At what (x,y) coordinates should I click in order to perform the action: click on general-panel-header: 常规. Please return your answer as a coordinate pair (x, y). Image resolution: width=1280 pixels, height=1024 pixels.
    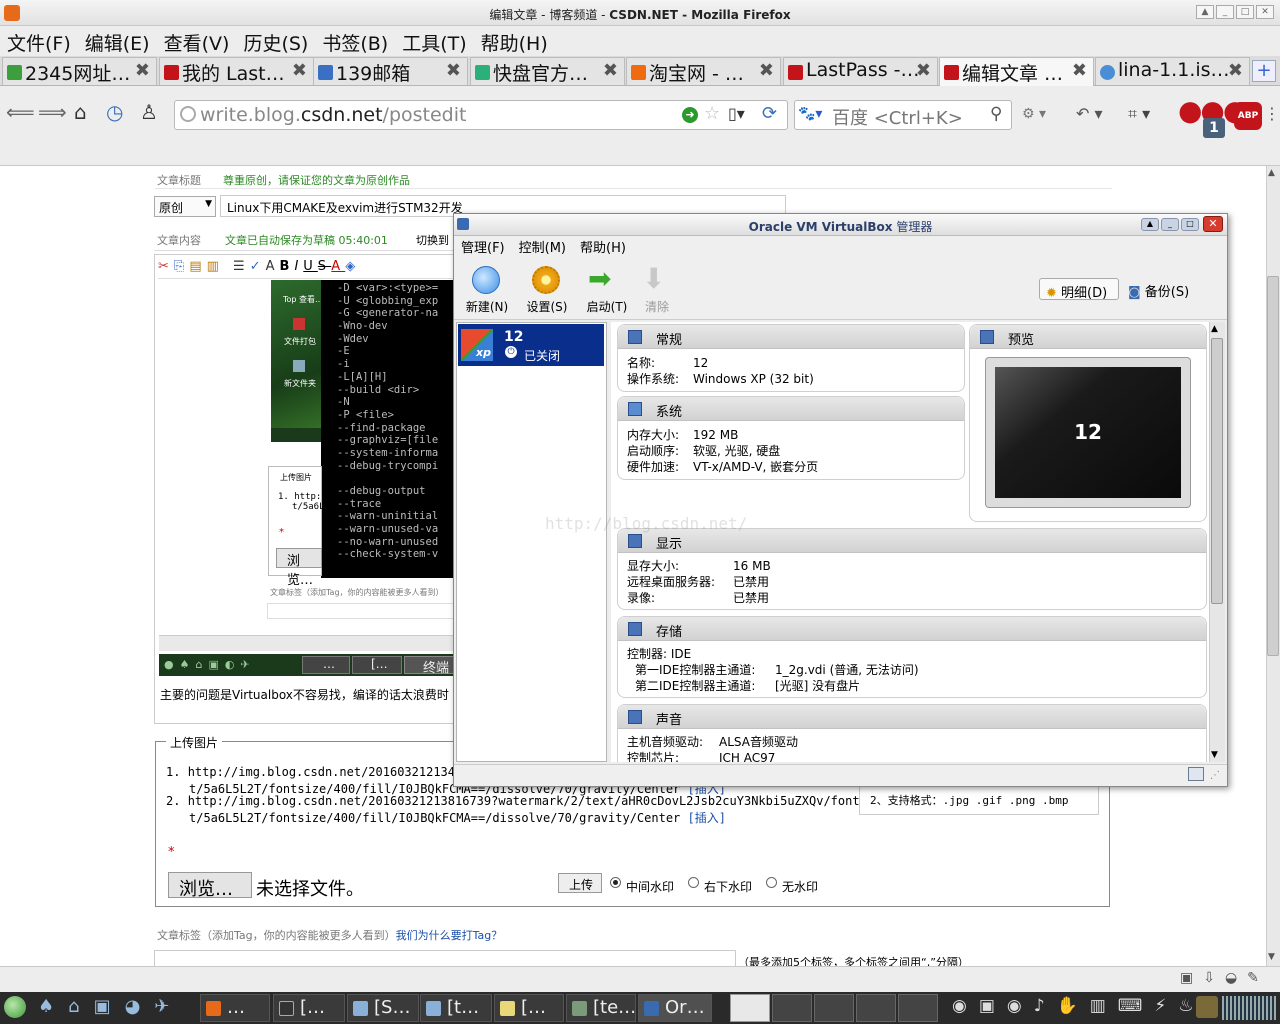
    Looking at the image, I should click on (791, 337).